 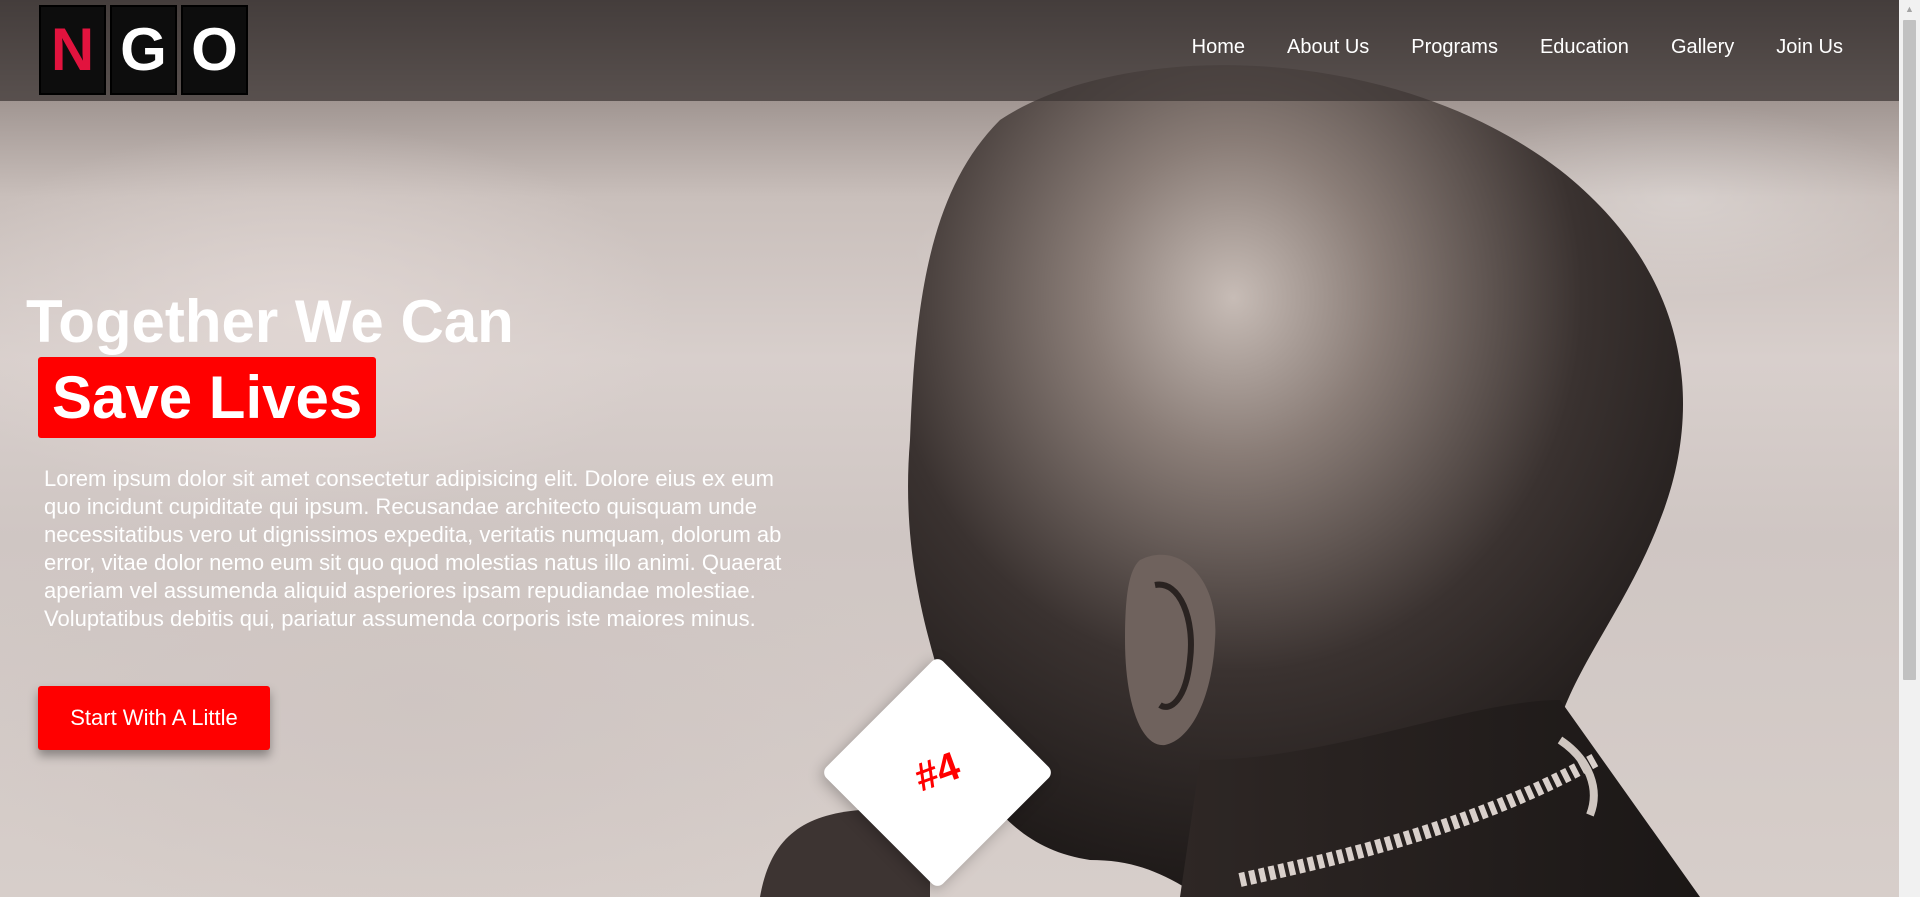 I want to click on logo-letter-o: O, so click(x=214, y=50).